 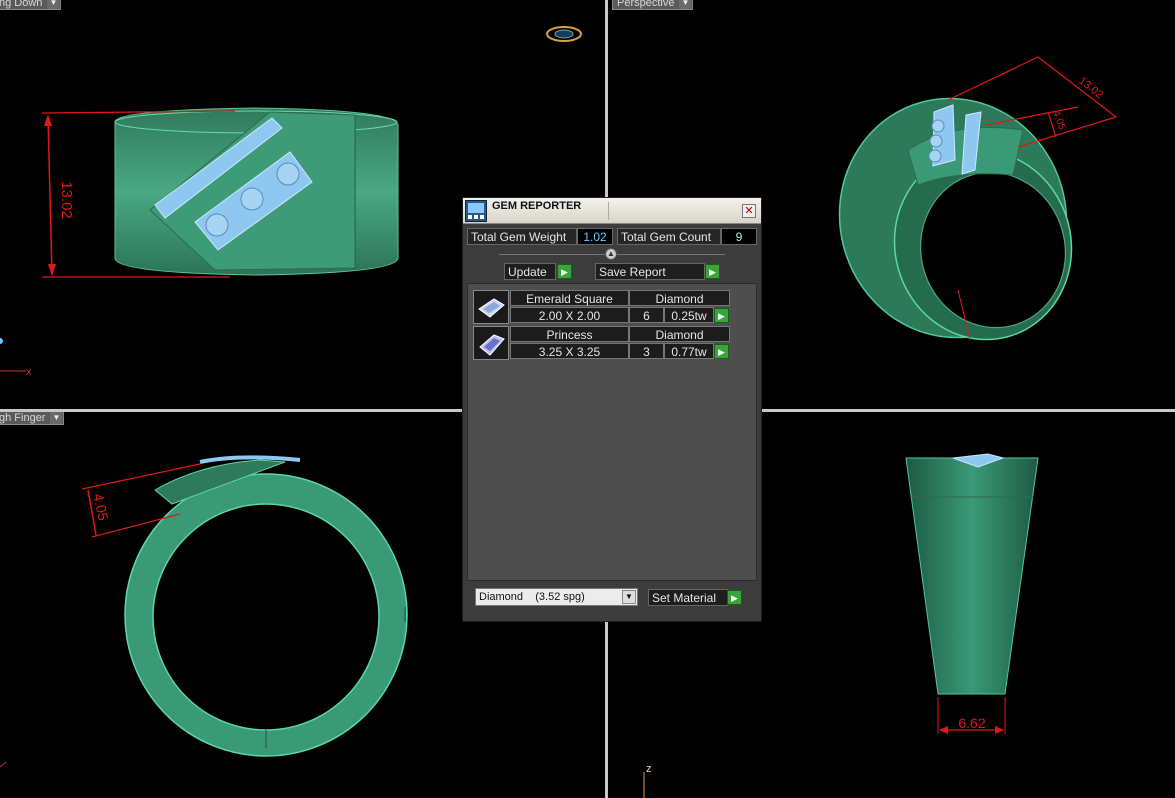 What do you see at coordinates (646, 315) in the screenshot?
I see `gem-count: 6` at bounding box center [646, 315].